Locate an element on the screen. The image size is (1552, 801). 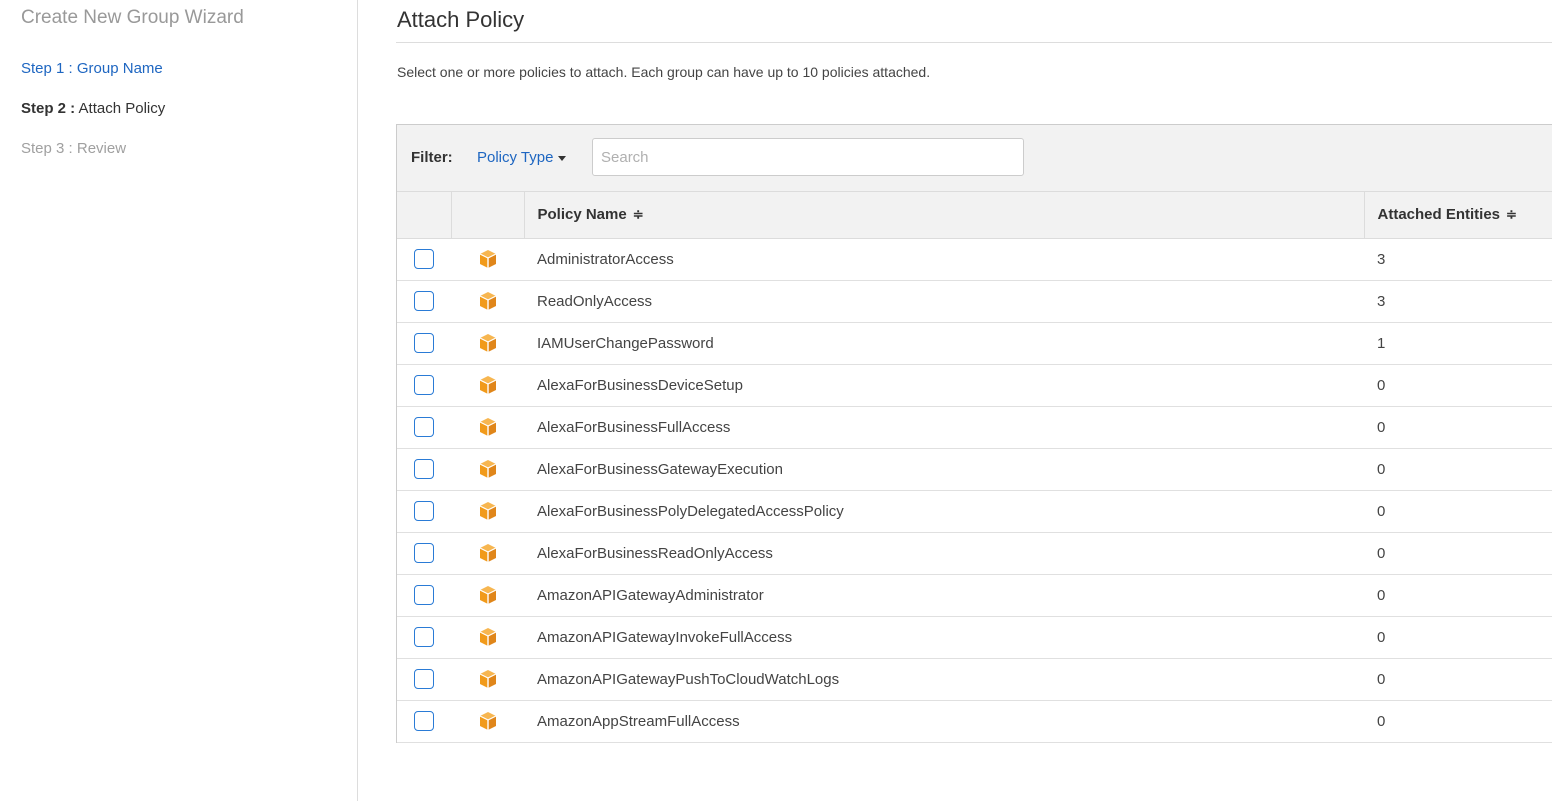
policy-name-cell: AlexaForBusinessFullAccess is located at coordinates (944, 427).